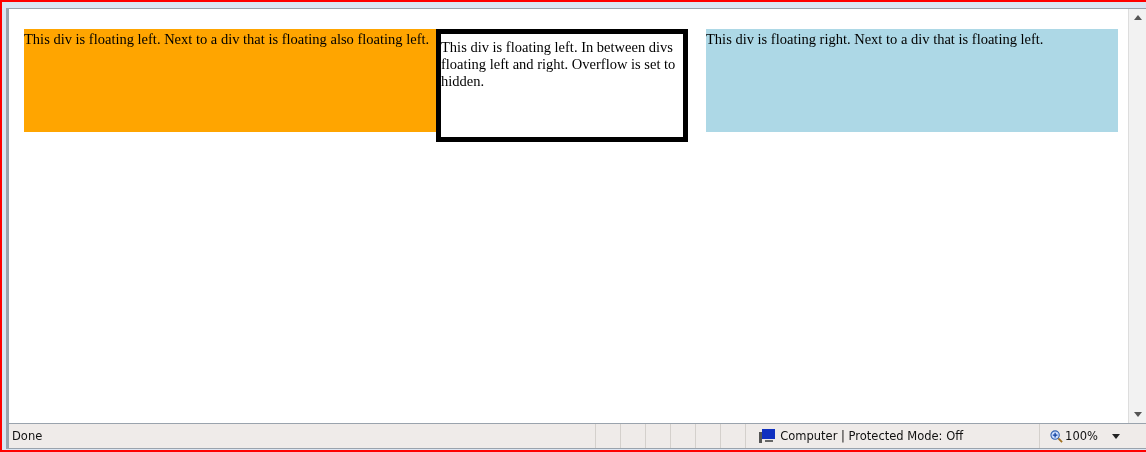 This screenshot has width=1146, height=452. I want to click on vertical-scrollbar, so click(1137, 216).